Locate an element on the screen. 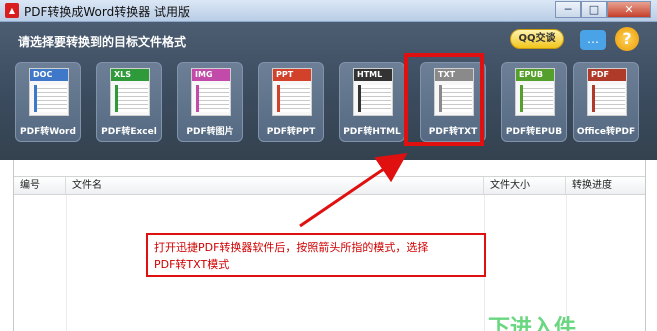  annotation-arrow-layer is located at coordinates (353, 190).